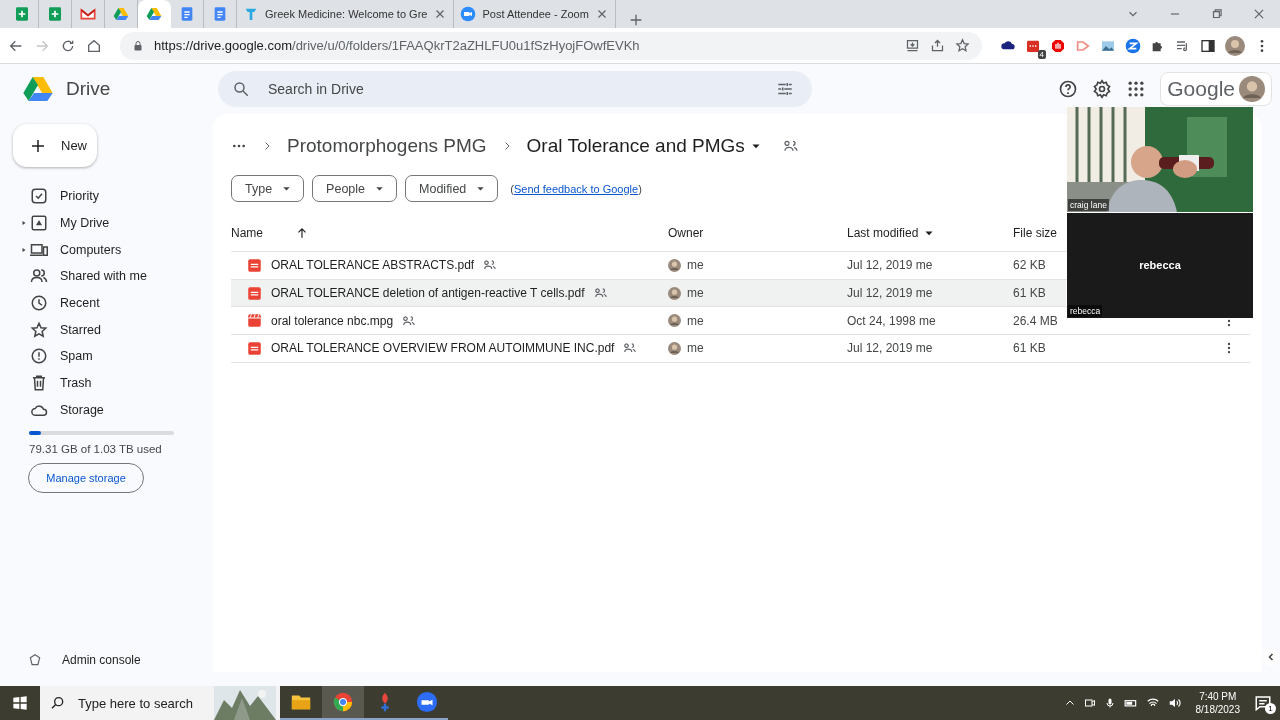  Describe the element at coordinates (452, 188) in the screenshot. I see `filter-dropdown: Modified` at that location.